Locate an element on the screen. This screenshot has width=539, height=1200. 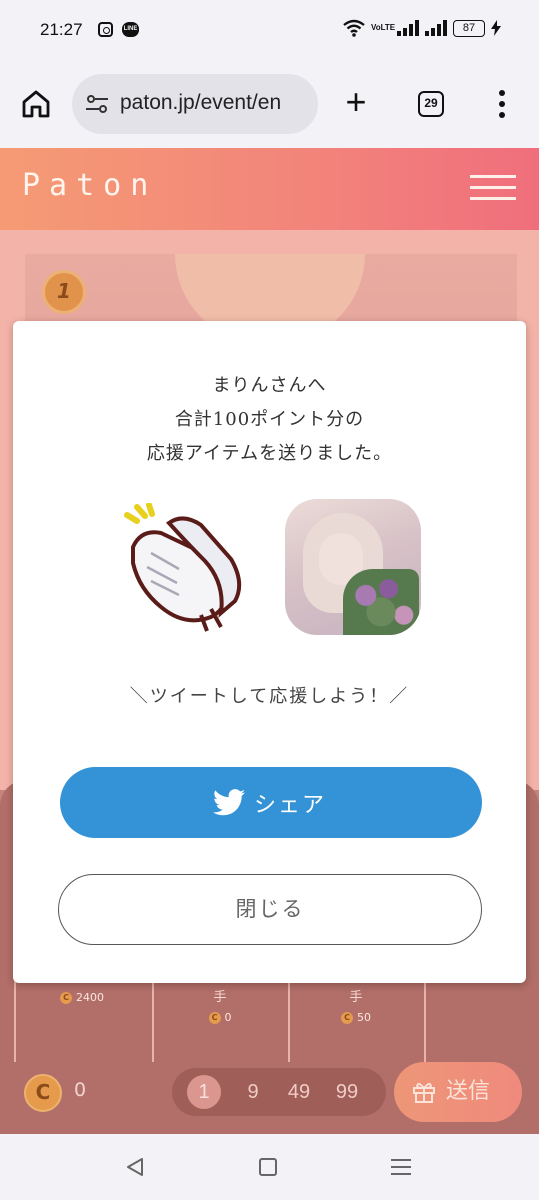
dialog-message-sent: 応援アイテムを送りました。 is located at coordinates (269, 453).